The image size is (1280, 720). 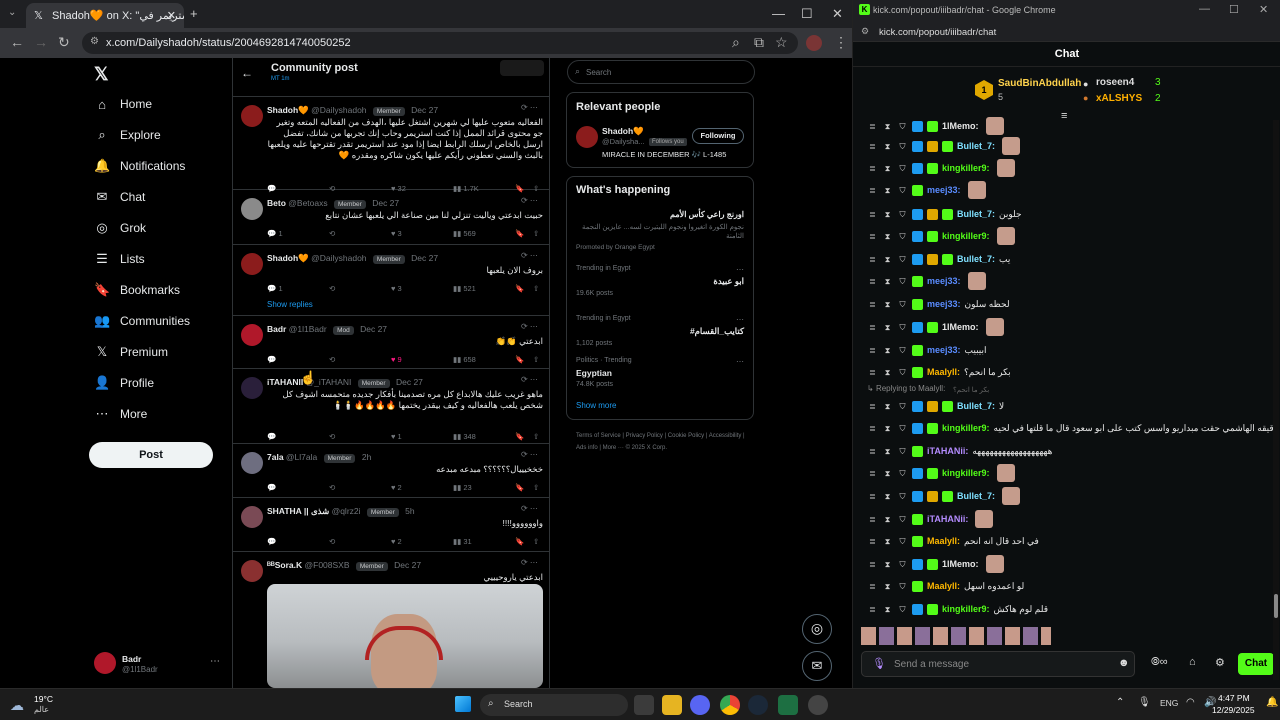 I want to click on file-explorer-icon, so click(x=672, y=705).